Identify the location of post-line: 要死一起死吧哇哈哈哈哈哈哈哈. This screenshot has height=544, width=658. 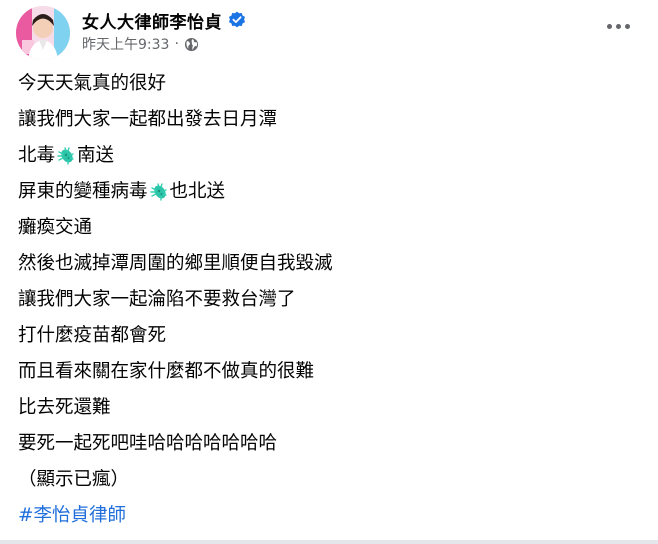
(328, 444).